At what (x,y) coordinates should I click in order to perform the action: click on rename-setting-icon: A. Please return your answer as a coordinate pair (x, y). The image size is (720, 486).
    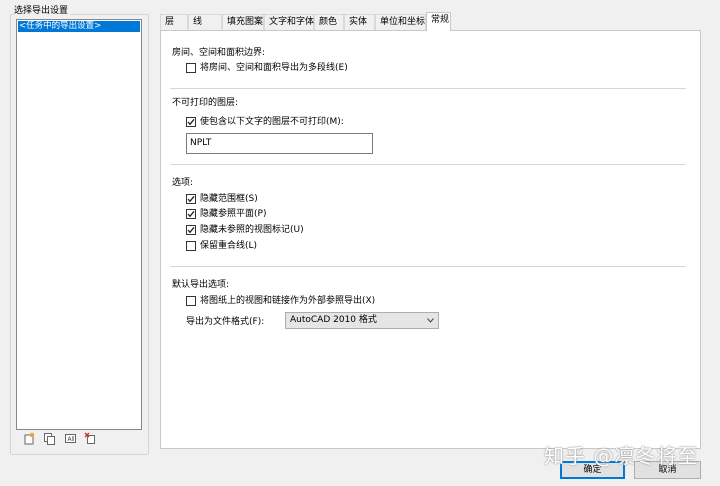
    Looking at the image, I should click on (70, 438).